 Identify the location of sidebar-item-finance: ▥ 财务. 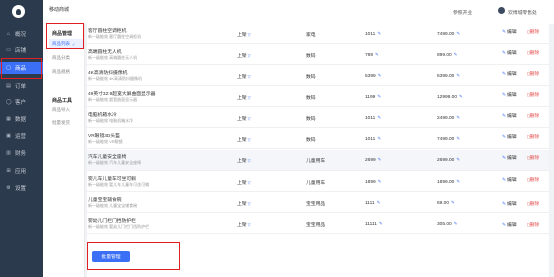
(21, 153).